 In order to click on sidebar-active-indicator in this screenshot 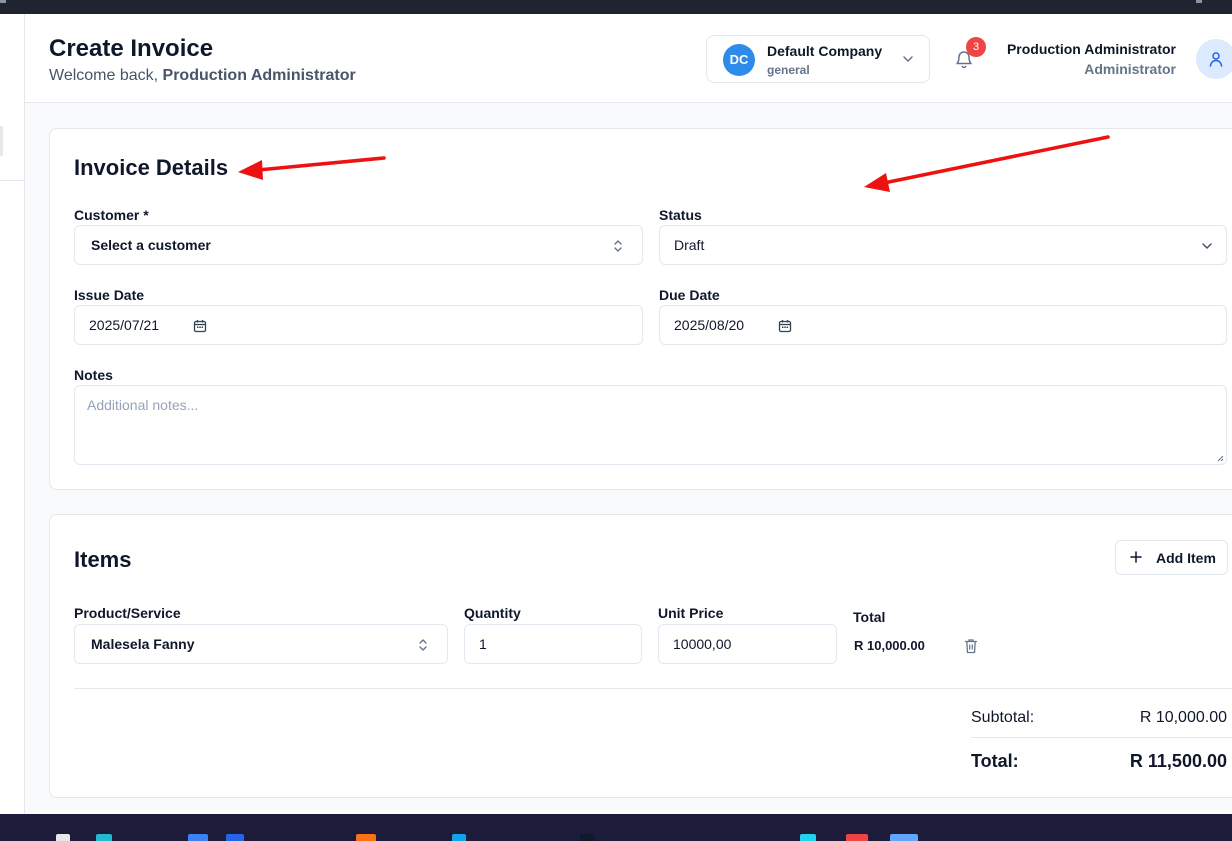, I will do `click(1, 141)`.